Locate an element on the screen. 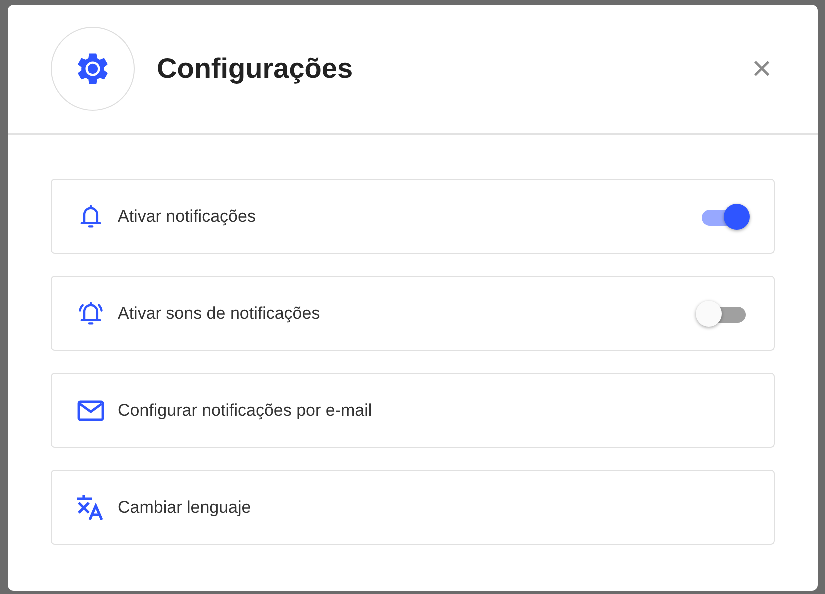 This screenshot has height=594, width=825. setting-card: Ativar notificações is located at coordinates (413, 216).